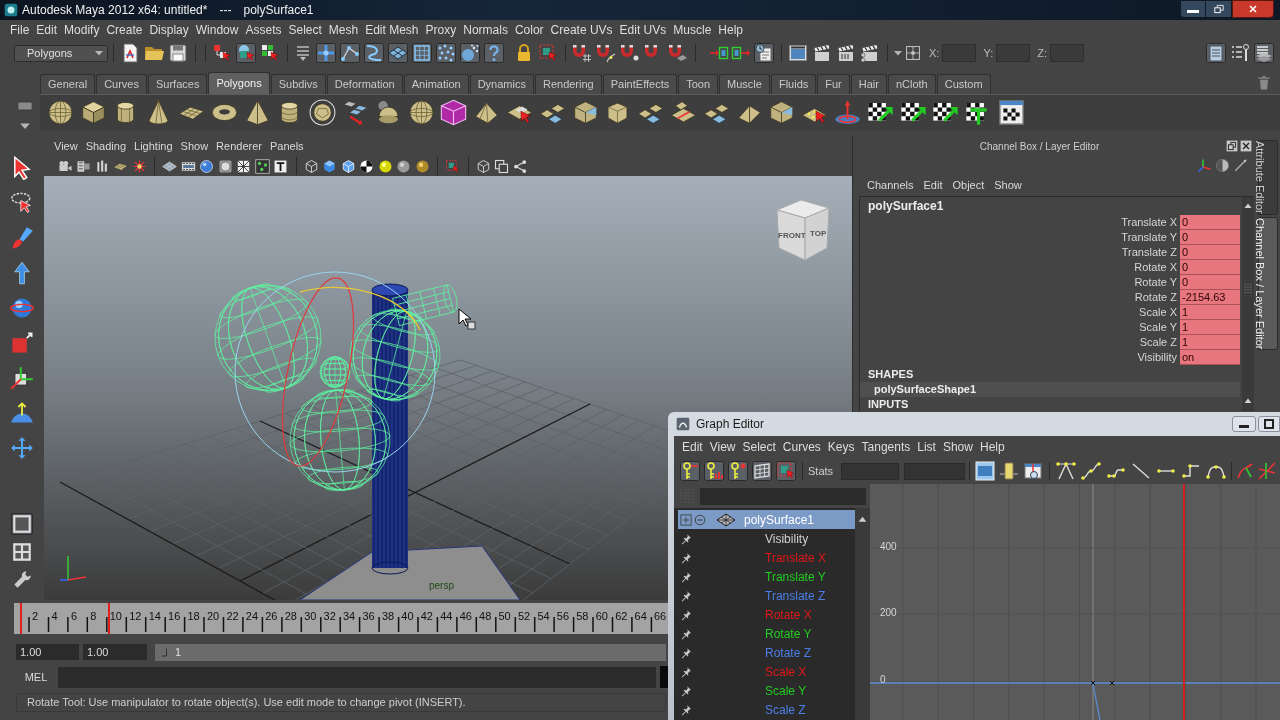 The height and width of the screenshot is (720, 1280). I want to click on magnet-plane-icon, so click(678, 53).